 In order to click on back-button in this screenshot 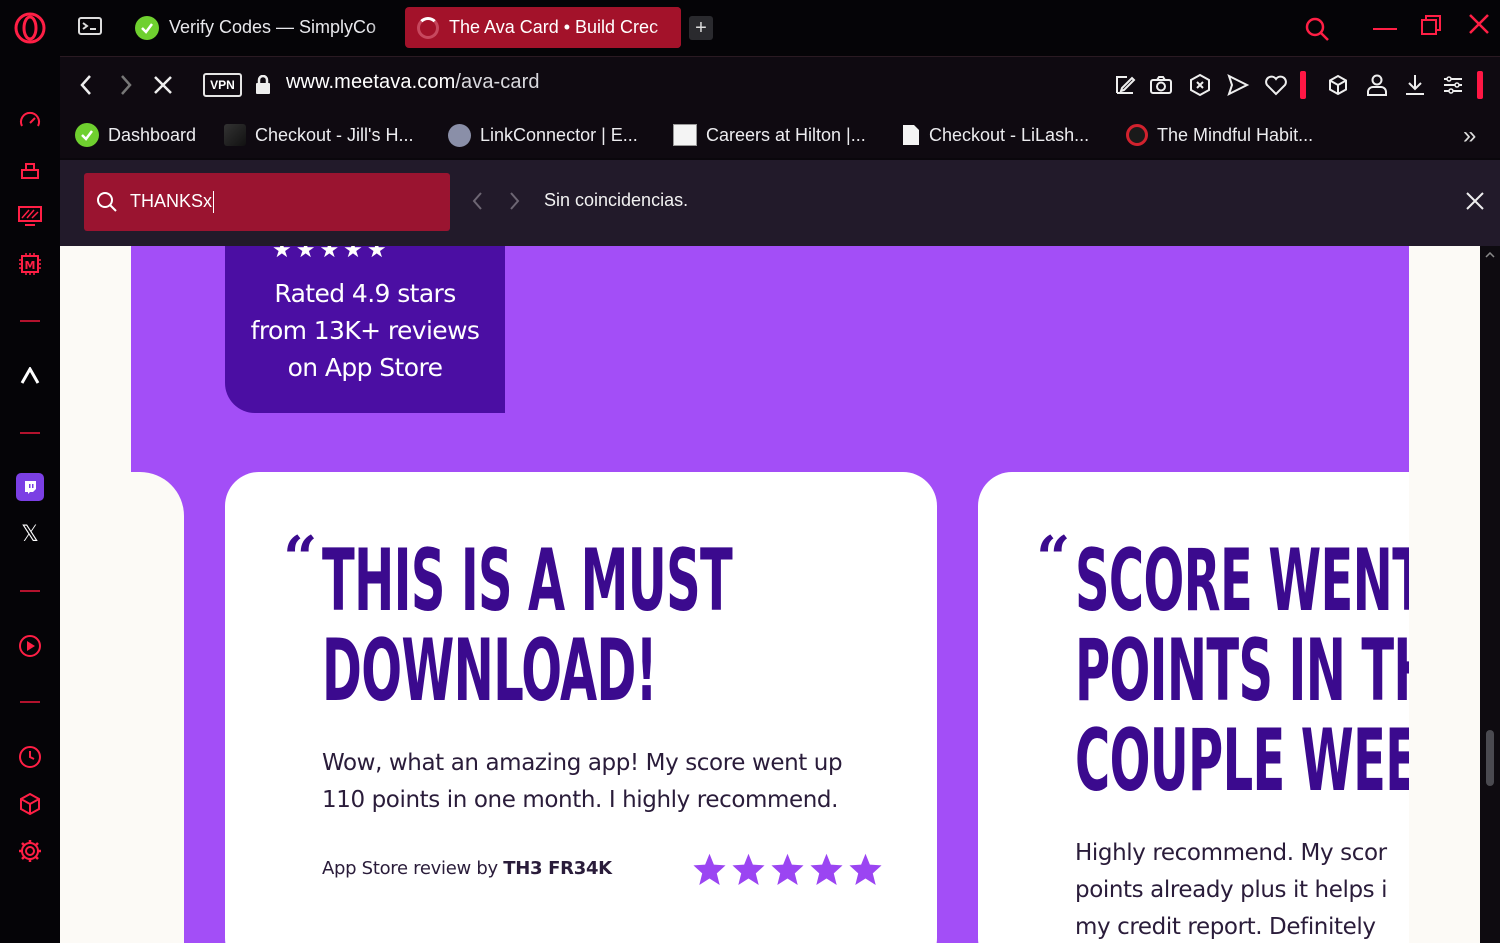, I will do `click(86, 85)`.